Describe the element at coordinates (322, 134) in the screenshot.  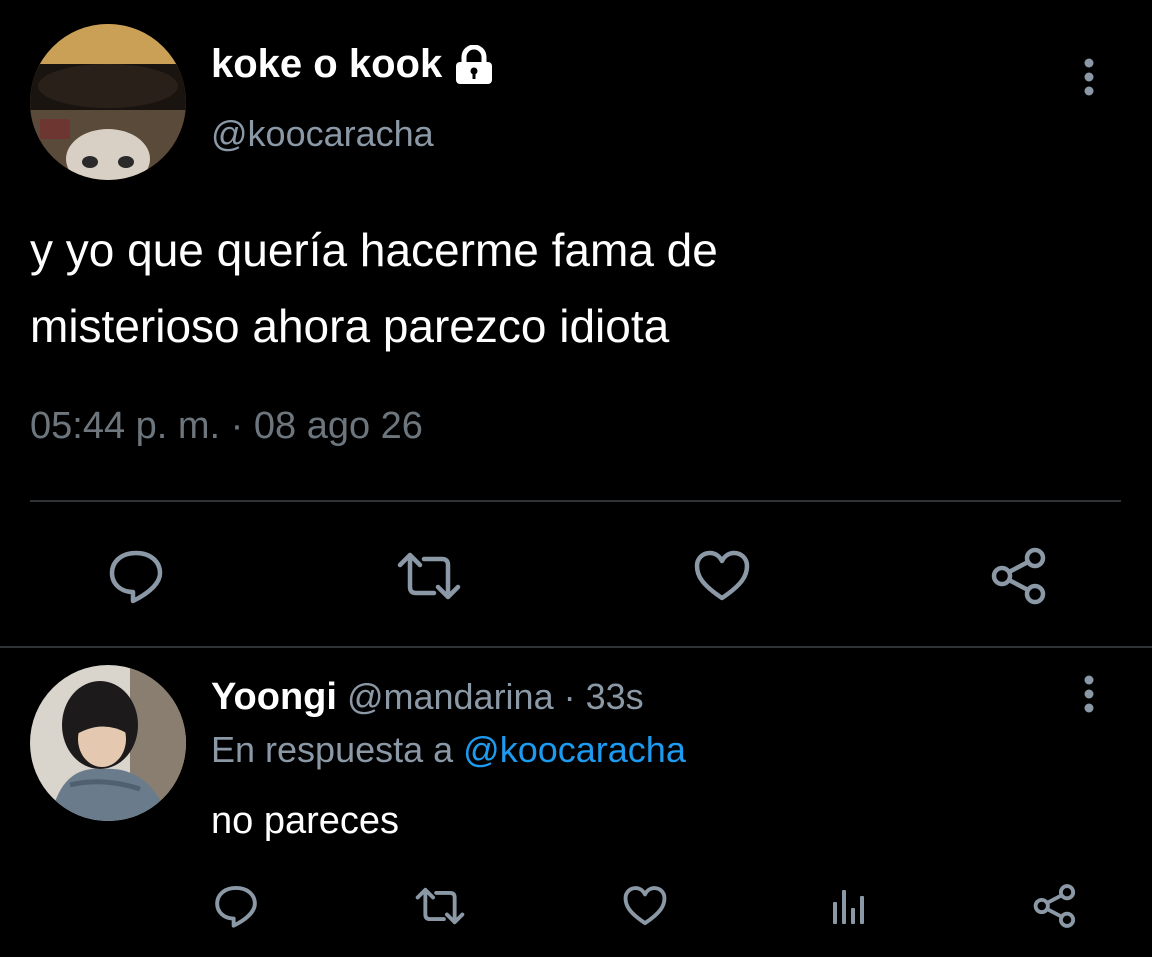
I see `user-handle: @koocaracha` at that location.